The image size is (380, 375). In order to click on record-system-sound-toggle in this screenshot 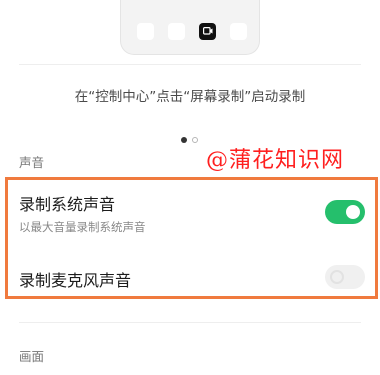, I will do `click(345, 212)`.